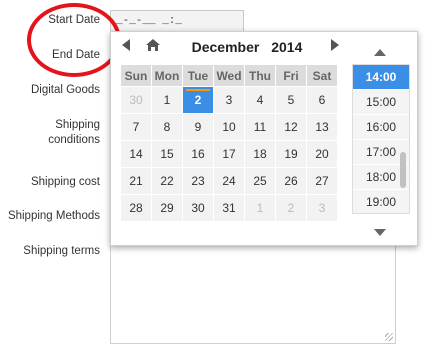 The width and height of the screenshot is (436, 346). Describe the element at coordinates (198, 75) in the screenshot. I see `weekday-header: Tue` at that location.